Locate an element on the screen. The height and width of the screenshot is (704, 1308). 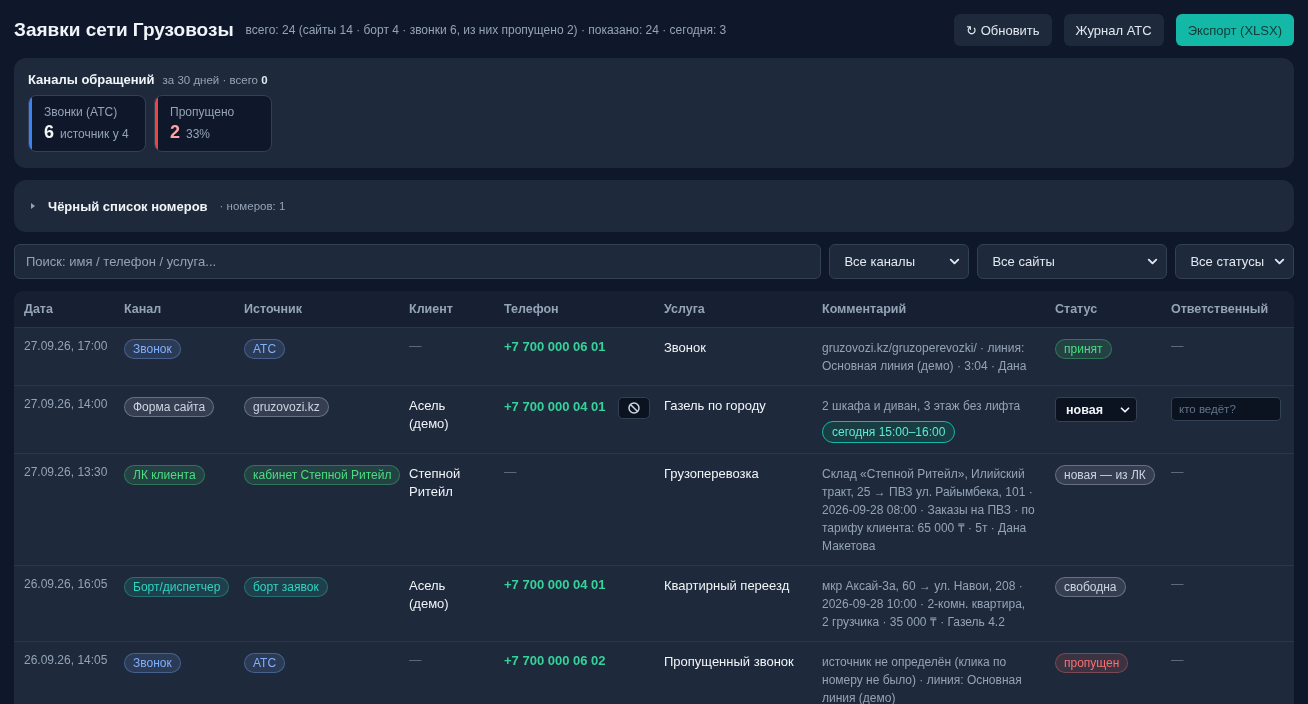
table-cell: 27.09.26, 13:30 is located at coordinates (66, 472).